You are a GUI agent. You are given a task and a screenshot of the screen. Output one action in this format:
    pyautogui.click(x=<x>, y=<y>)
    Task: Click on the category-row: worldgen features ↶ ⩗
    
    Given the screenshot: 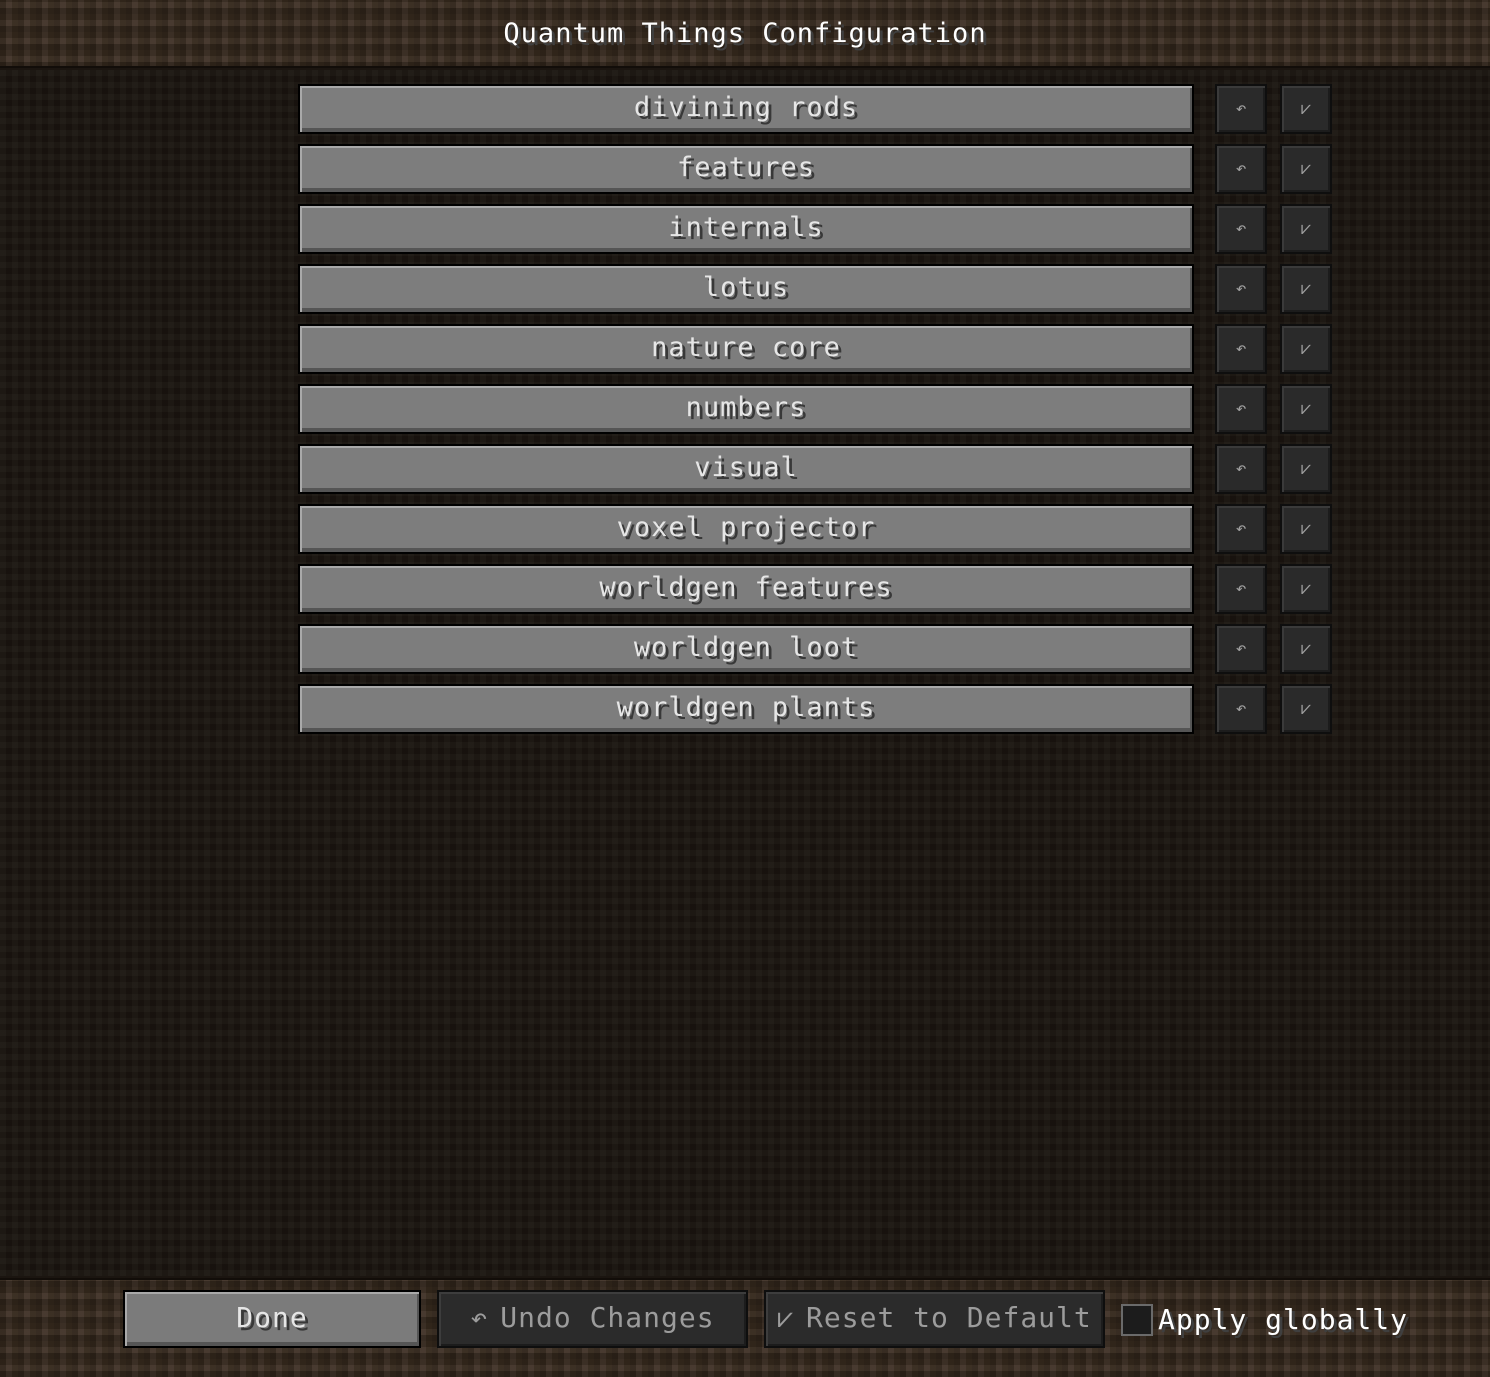 What is the action you would take?
    pyautogui.click(x=816, y=589)
    